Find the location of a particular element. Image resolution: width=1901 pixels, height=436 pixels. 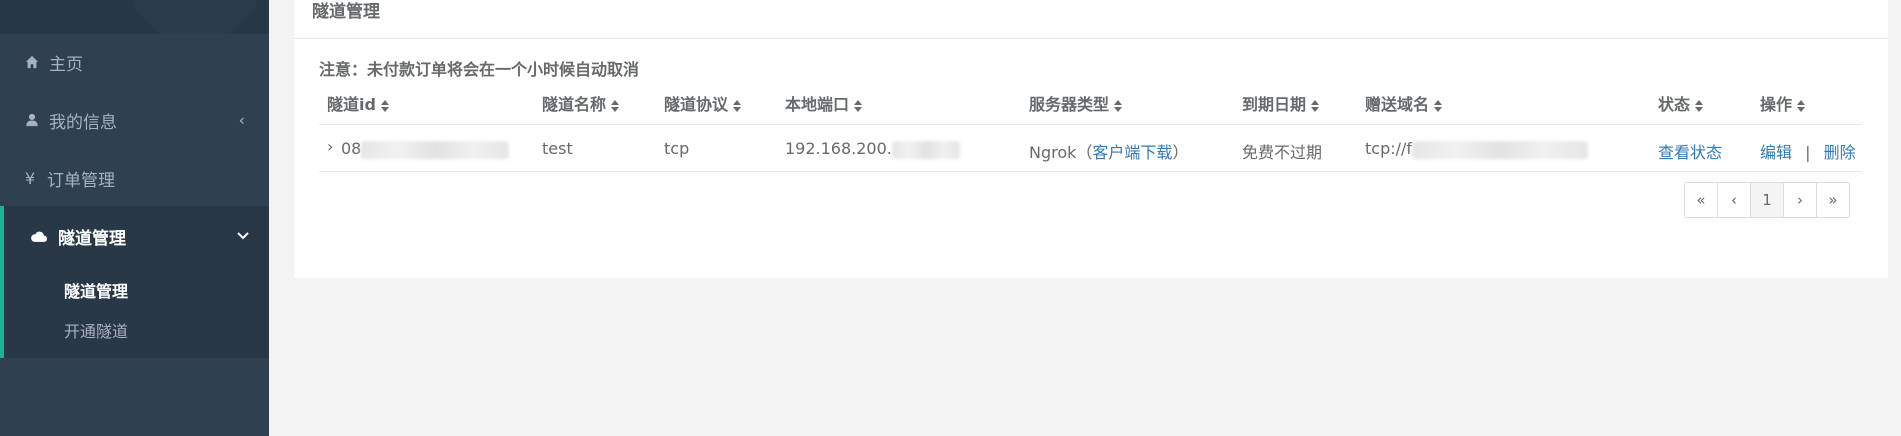

sidebar-item-label: 我的信息 is located at coordinates (83, 122).